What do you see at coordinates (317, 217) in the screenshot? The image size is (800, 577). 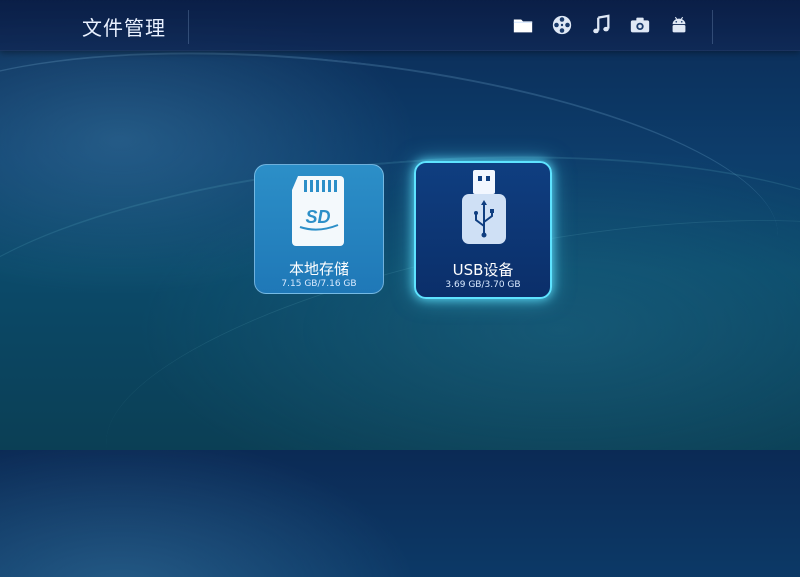 I see `svg-text: SD` at bounding box center [317, 217].